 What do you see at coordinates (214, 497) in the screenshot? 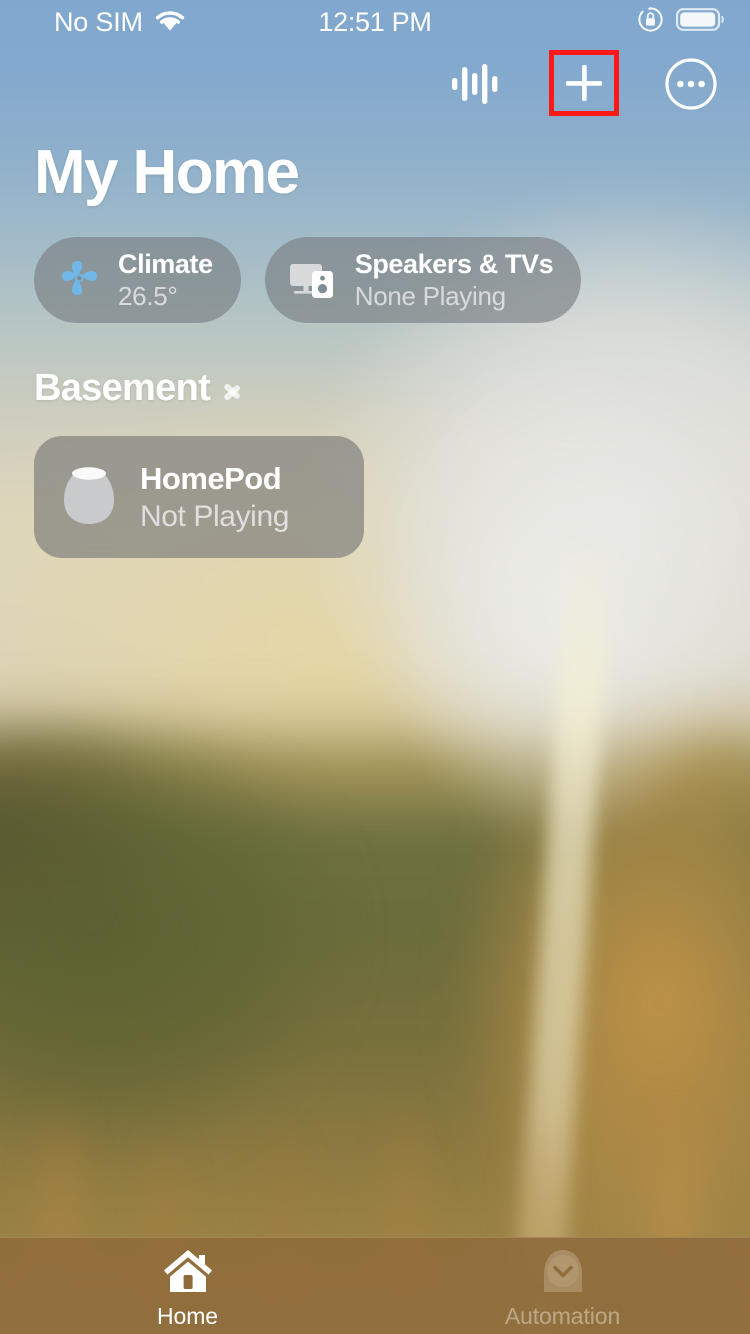
I see `homepod-text: HomePod Not Playing` at bounding box center [214, 497].